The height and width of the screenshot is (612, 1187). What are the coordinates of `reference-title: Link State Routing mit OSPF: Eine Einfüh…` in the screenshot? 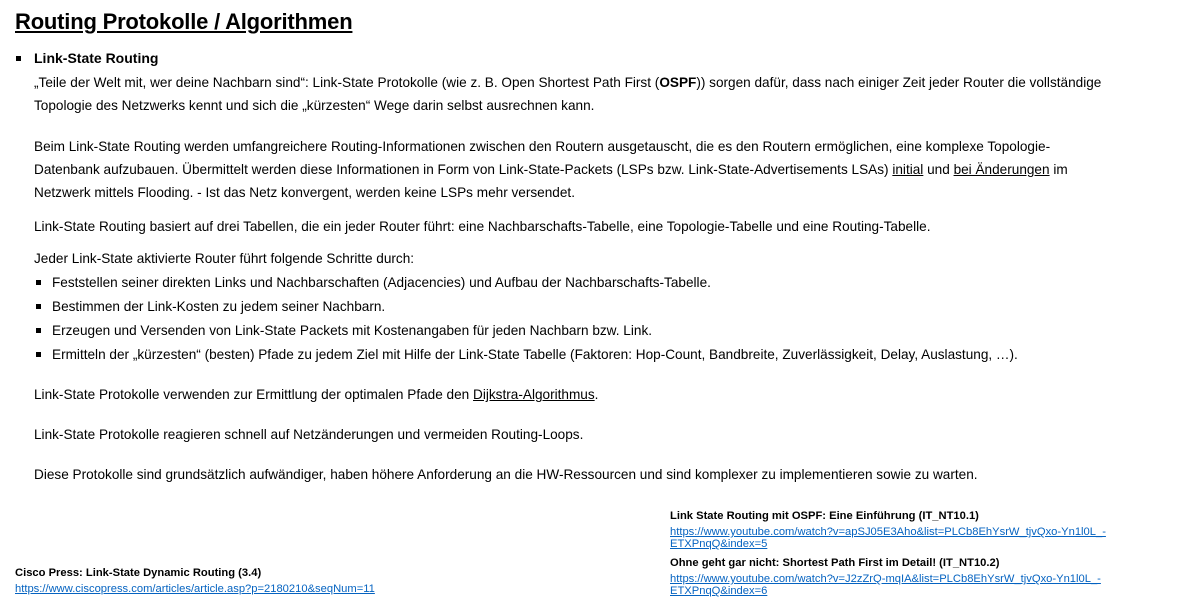 It's located at (824, 516).